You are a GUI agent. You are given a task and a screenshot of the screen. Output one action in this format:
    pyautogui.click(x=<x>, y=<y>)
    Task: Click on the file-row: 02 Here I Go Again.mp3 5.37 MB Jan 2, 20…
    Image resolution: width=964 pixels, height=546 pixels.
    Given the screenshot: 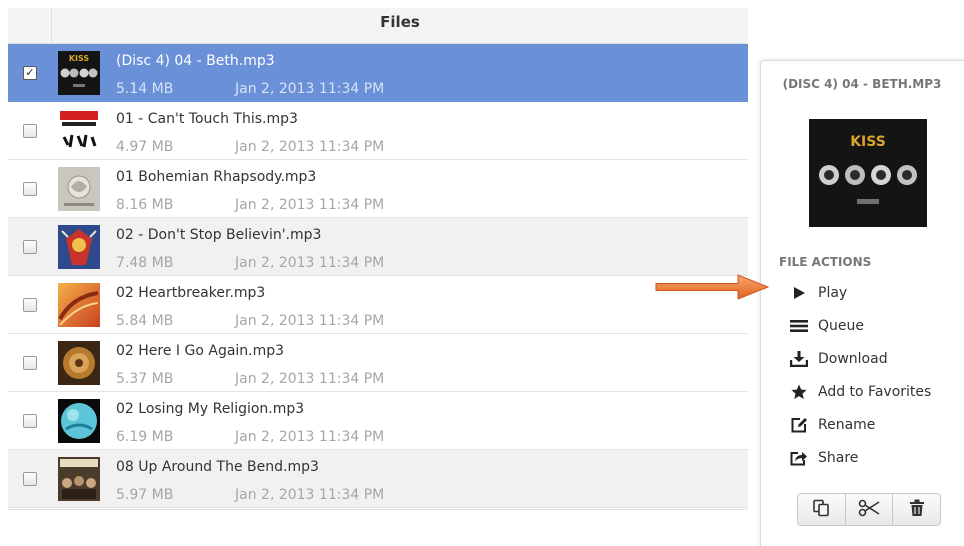 What is the action you would take?
    pyautogui.click(x=378, y=363)
    